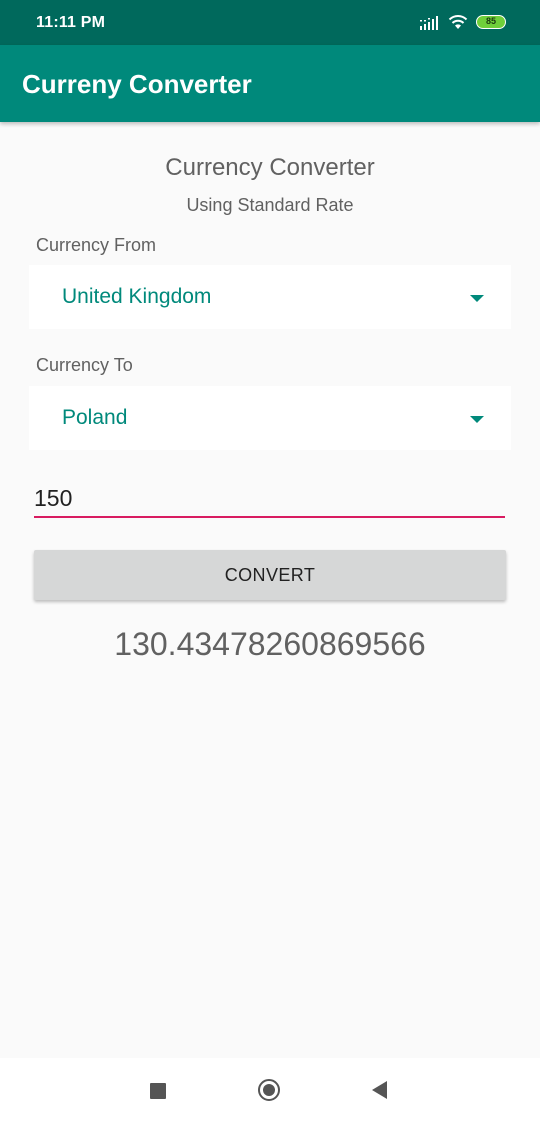  Describe the element at coordinates (458, 22) in the screenshot. I see `wifi-icon` at that location.